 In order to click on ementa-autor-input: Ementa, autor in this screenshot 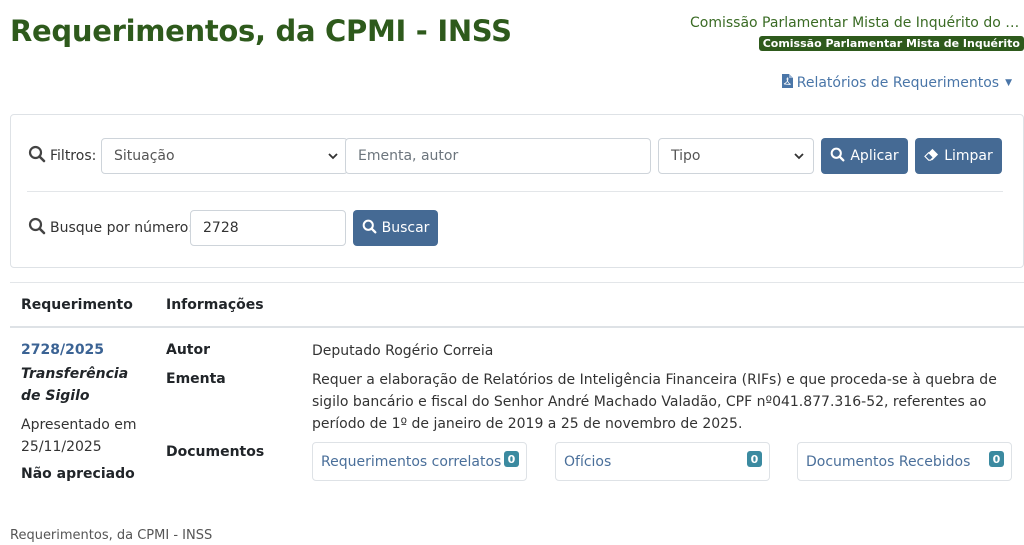, I will do `click(498, 156)`.